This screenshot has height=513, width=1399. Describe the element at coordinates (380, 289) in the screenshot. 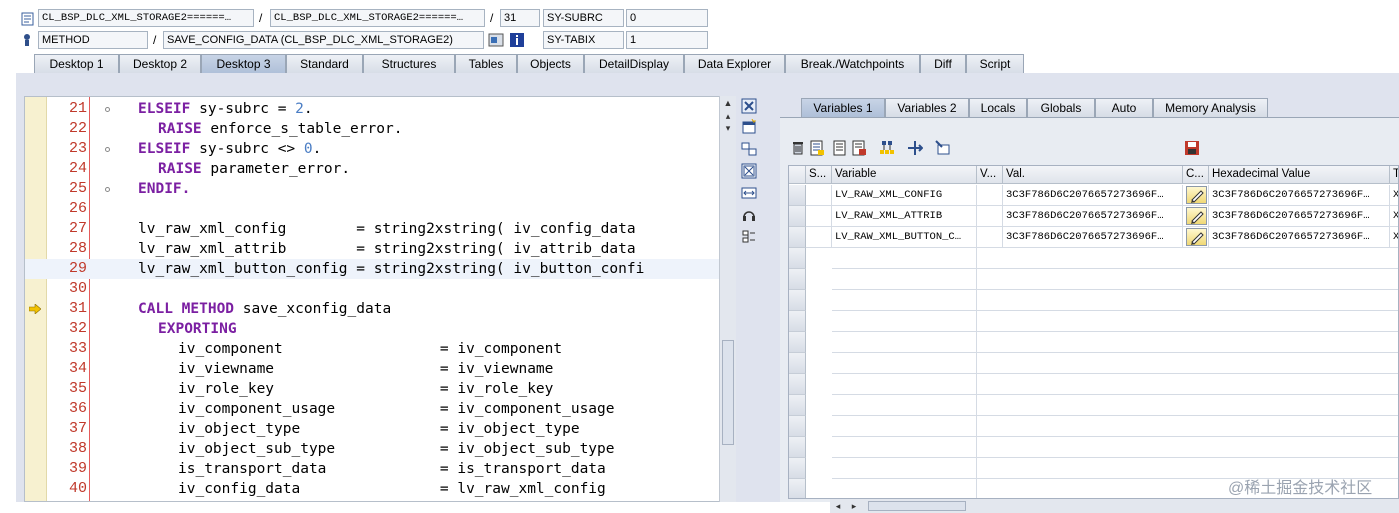

I see `code-line: 30` at that location.